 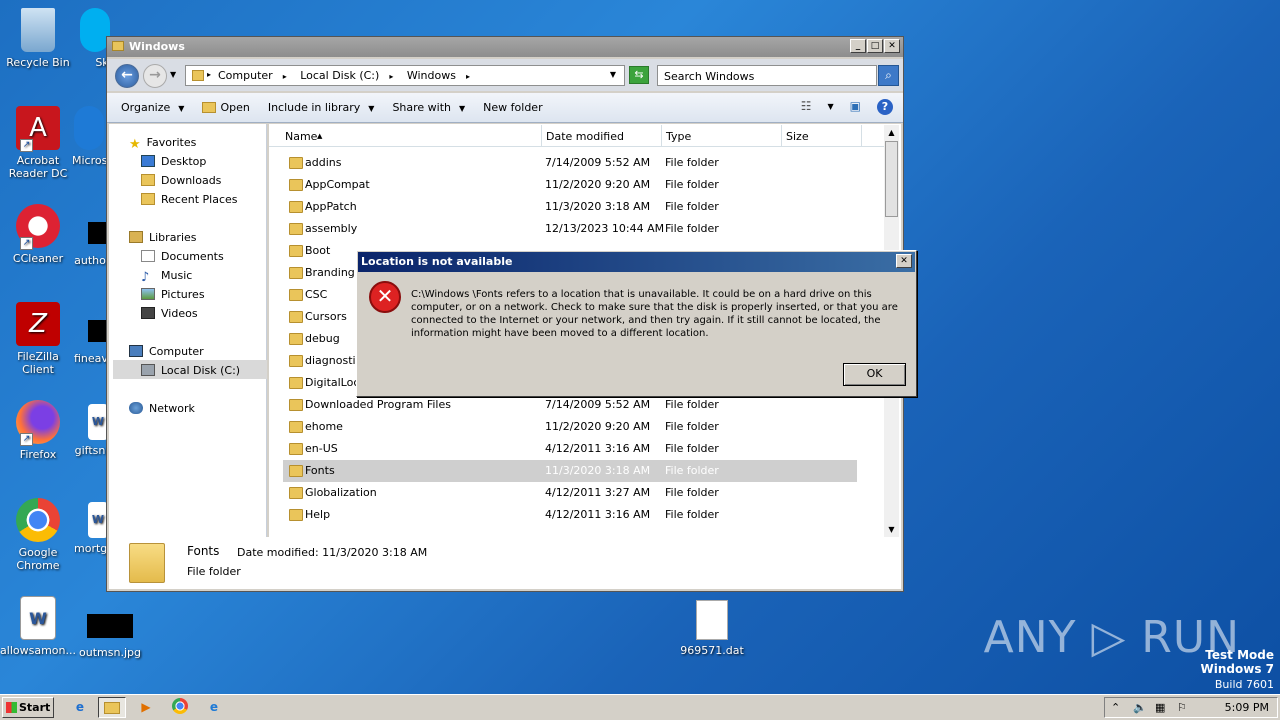 I want to click on search-input: Search Windows, so click(x=767, y=75).